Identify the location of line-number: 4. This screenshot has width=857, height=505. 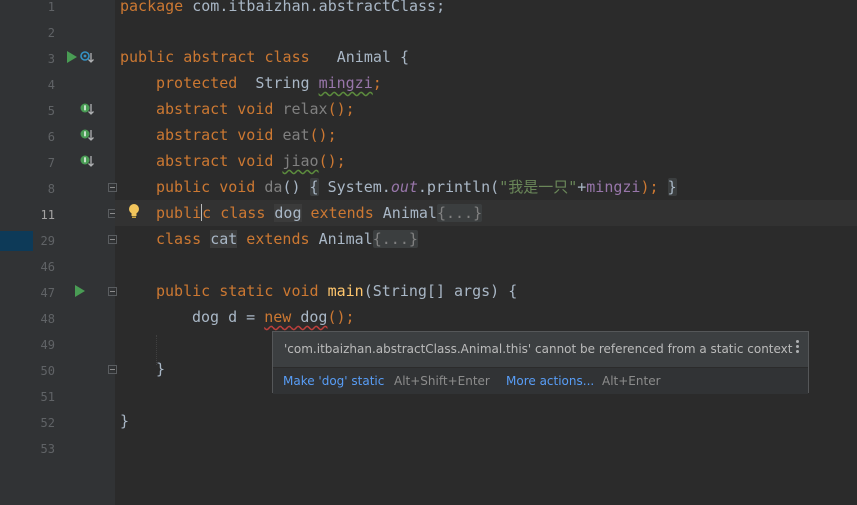
(51, 85).